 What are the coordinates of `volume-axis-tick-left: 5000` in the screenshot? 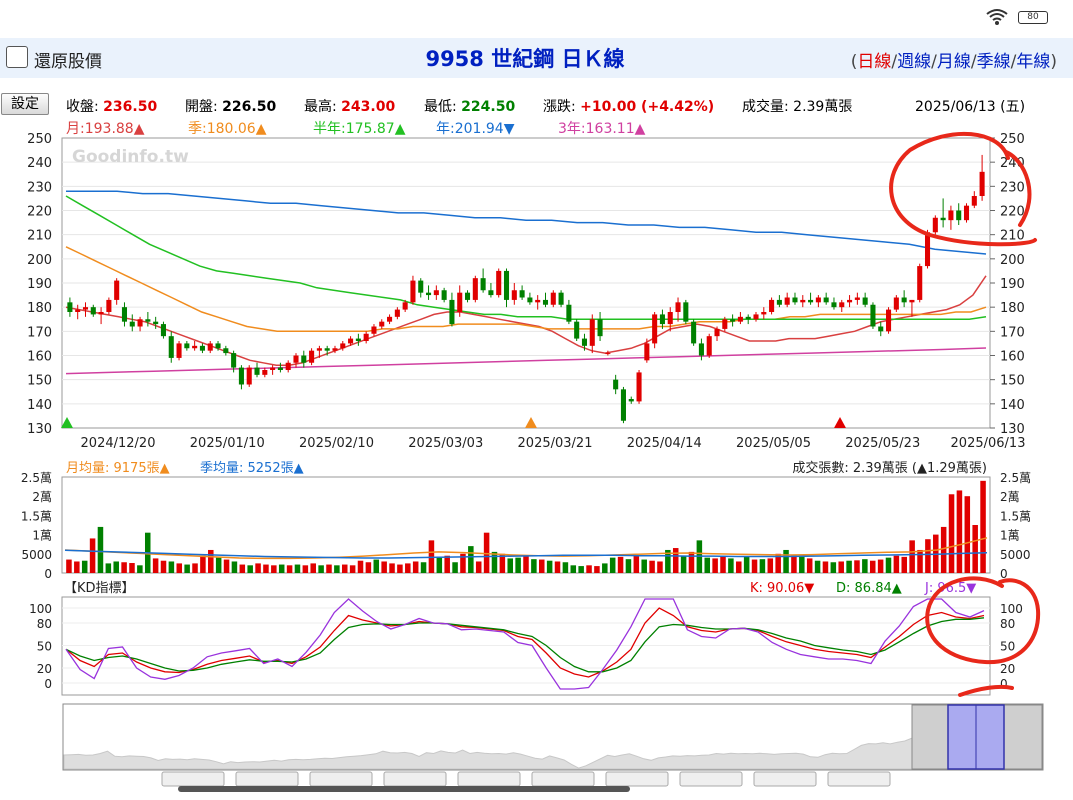 It's located at (36, 555).